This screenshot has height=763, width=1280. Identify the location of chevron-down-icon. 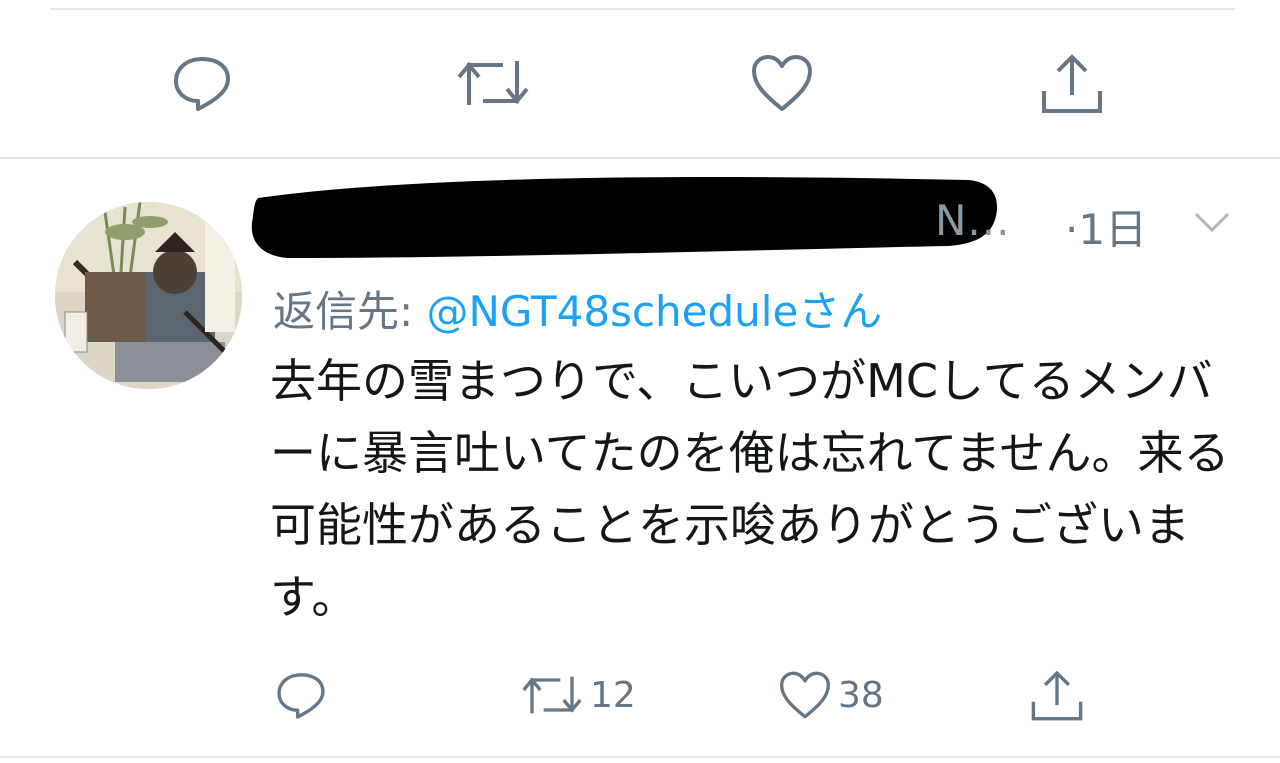
(1212, 225).